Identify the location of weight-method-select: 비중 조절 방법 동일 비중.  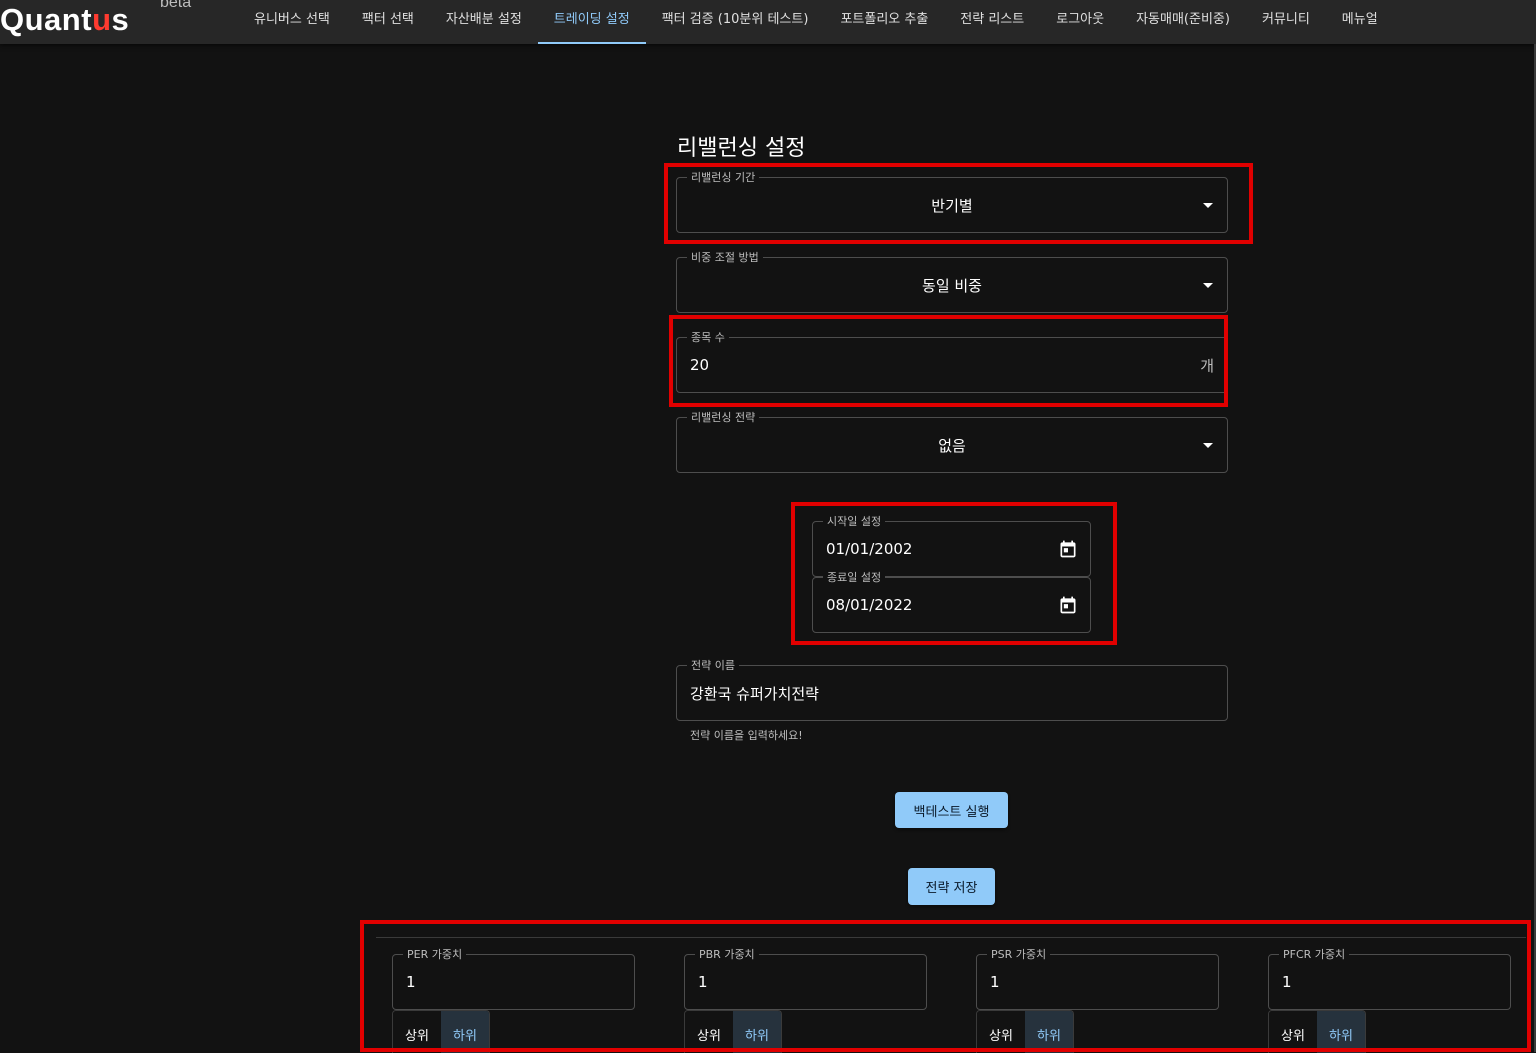
(952, 281).